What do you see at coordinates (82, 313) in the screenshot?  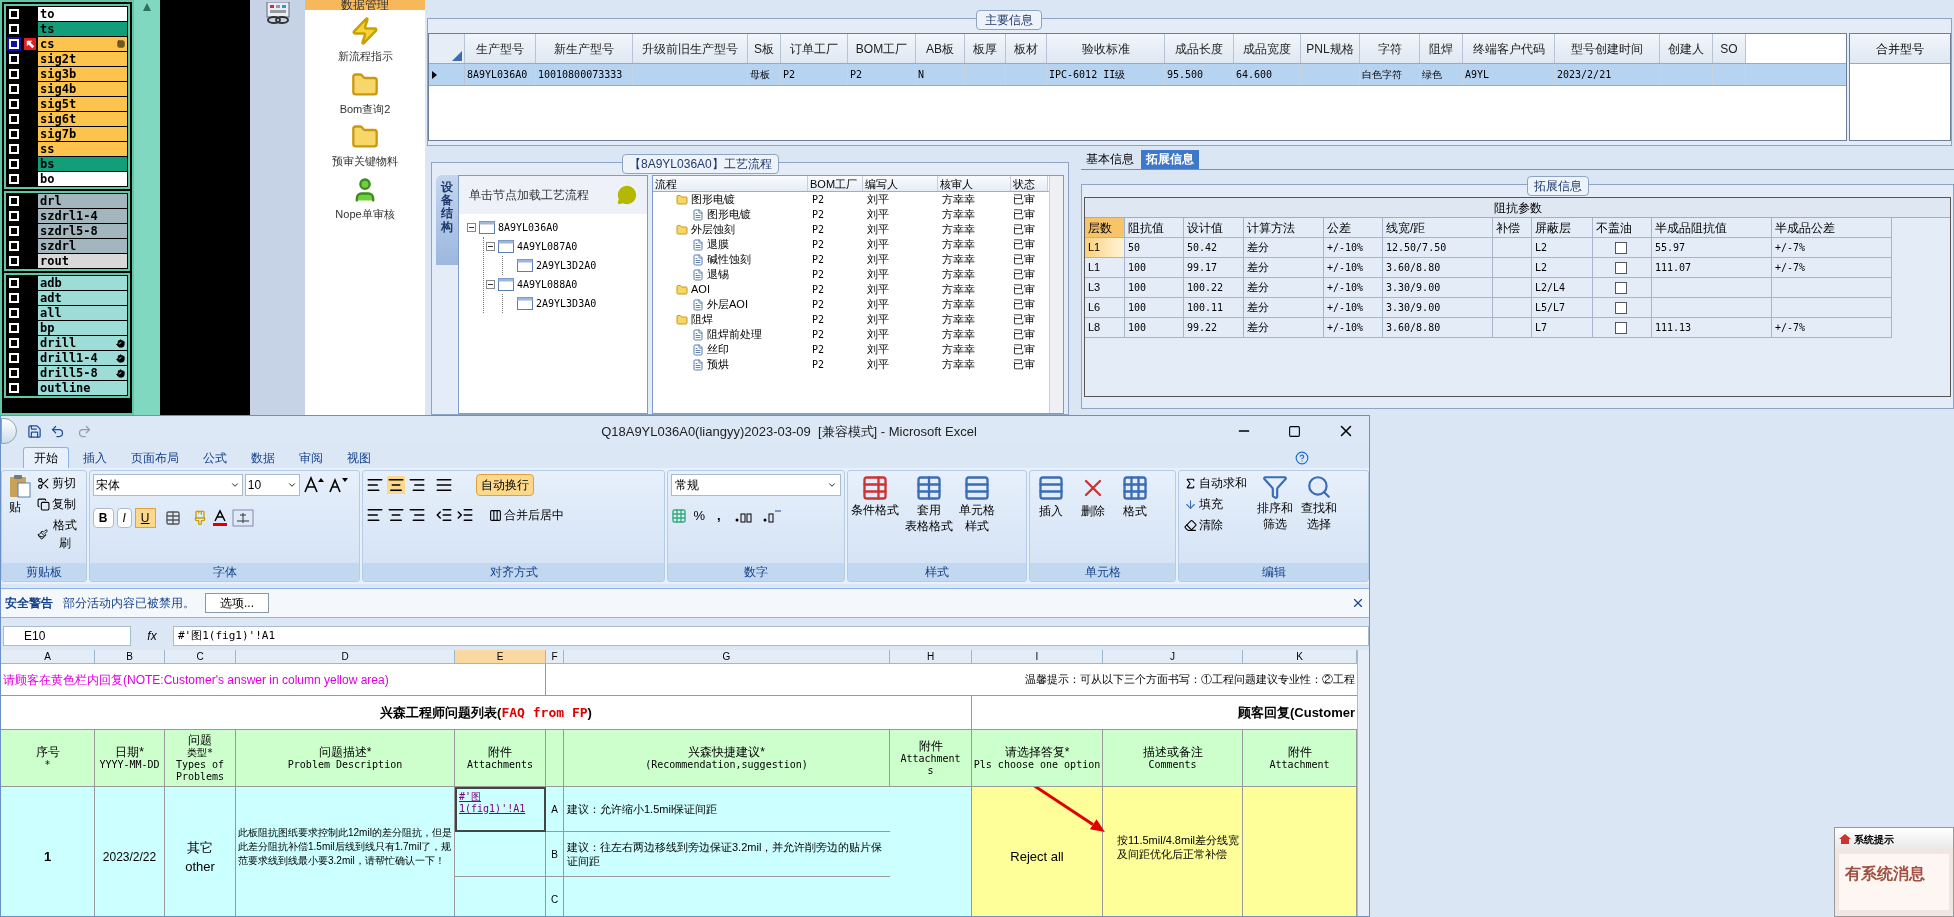 I see `layer-label: all` at bounding box center [82, 313].